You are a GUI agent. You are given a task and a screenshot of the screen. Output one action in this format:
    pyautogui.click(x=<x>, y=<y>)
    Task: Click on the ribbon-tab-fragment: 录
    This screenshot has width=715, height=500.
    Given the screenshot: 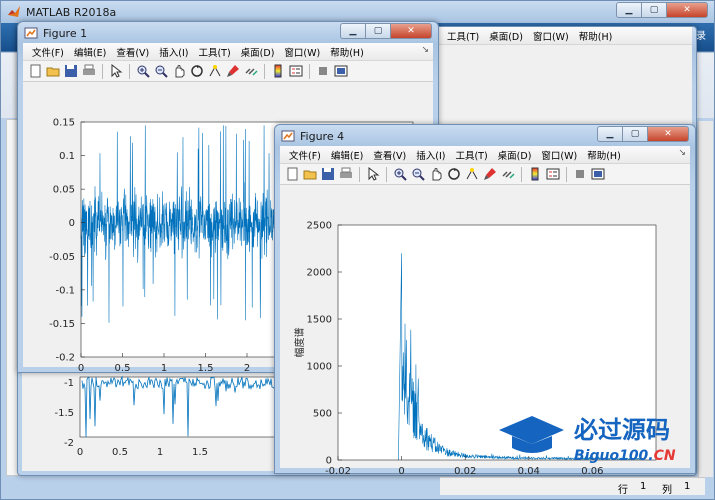 What is the action you would take?
    pyautogui.click(x=701, y=34)
    